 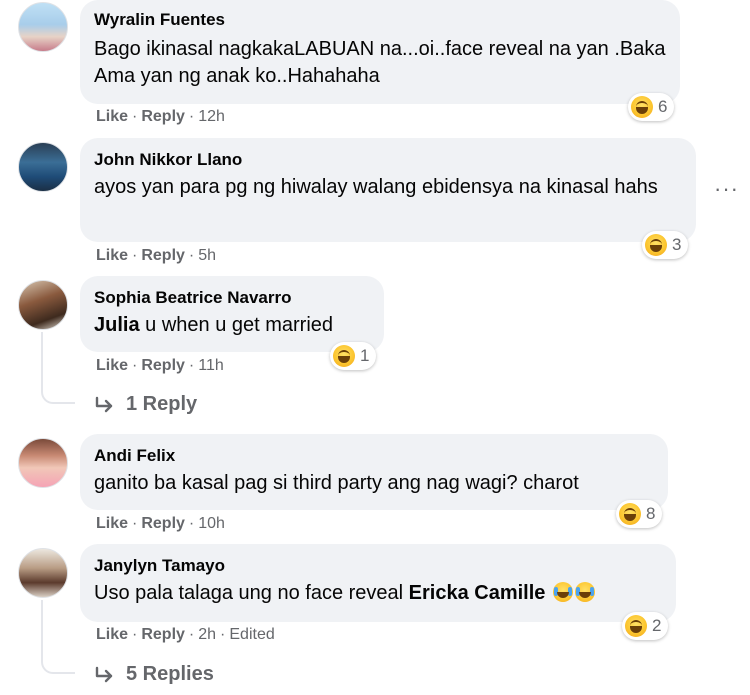 What do you see at coordinates (211, 116) in the screenshot?
I see `comment-timestamp: 12h` at bounding box center [211, 116].